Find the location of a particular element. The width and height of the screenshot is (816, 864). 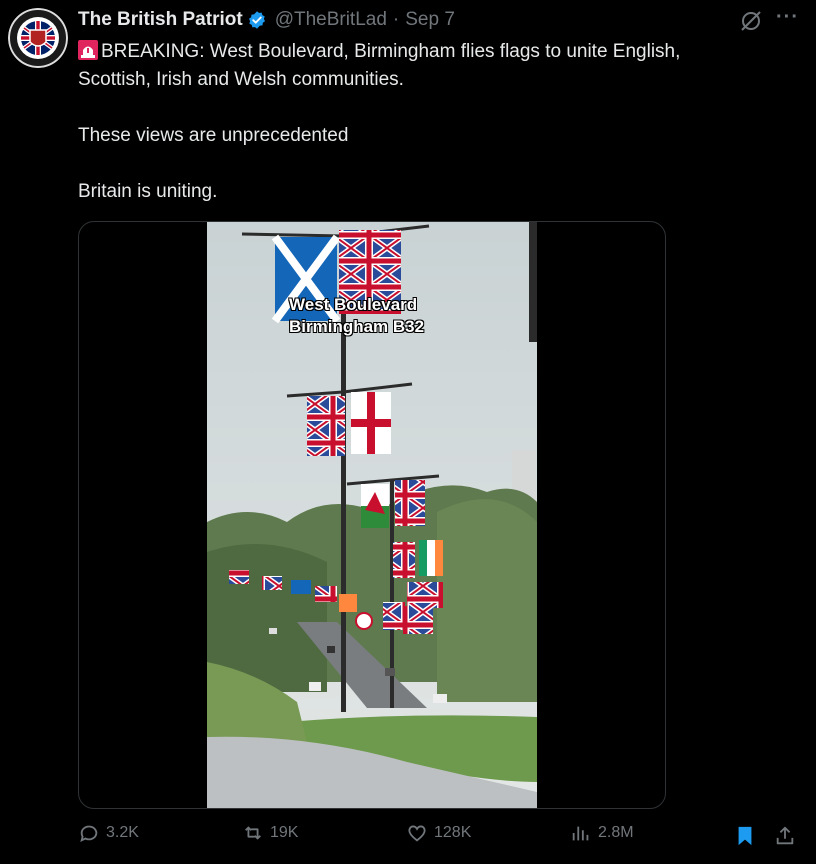

repost-button: 19K is located at coordinates (270, 833).